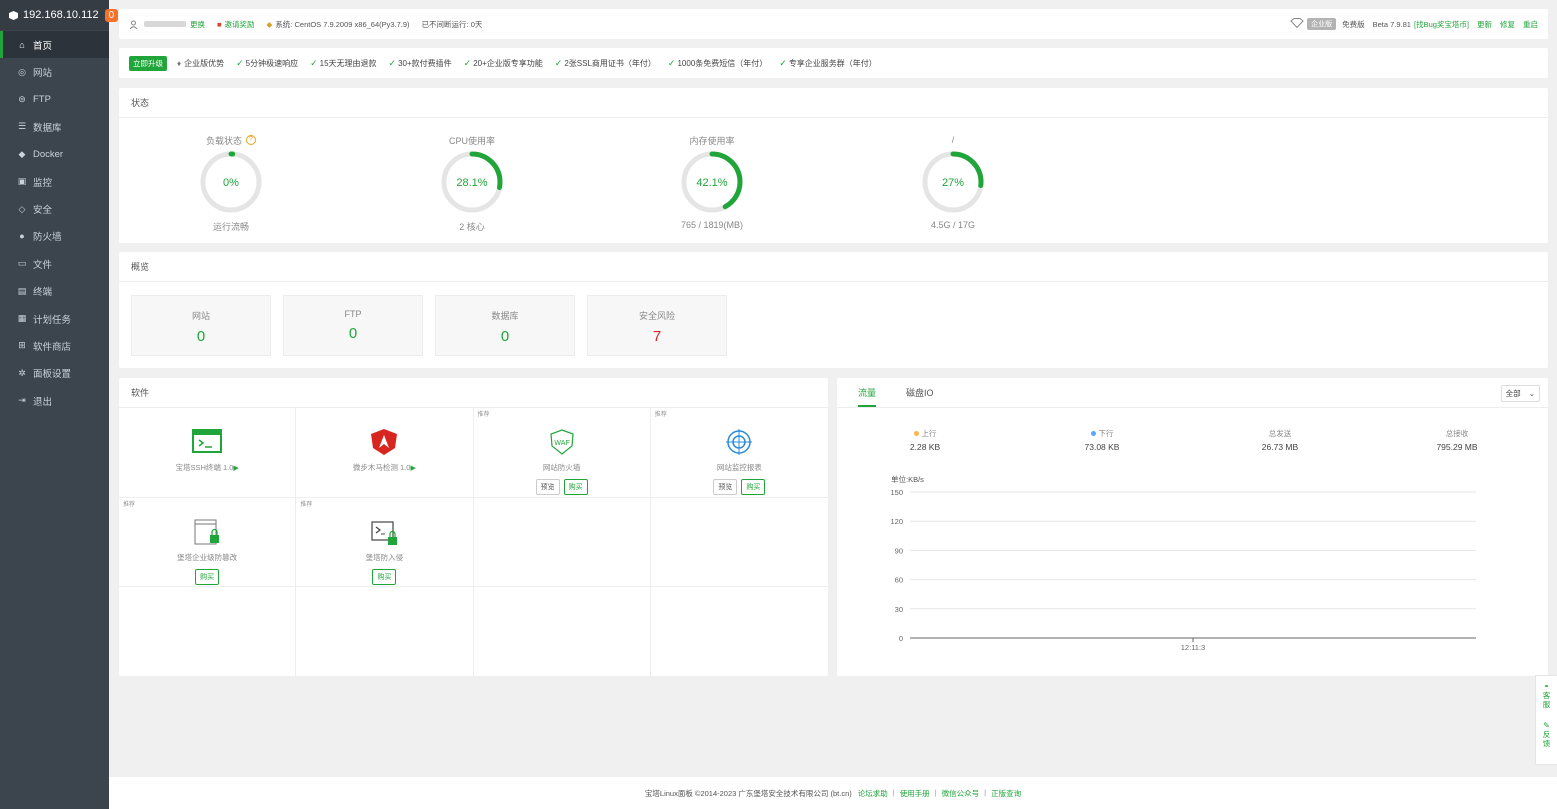  What do you see at coordinates (657, 325) in the screenshot?
I see `overview-box-3: 安全风险 7` at bounding box center [657, 325].